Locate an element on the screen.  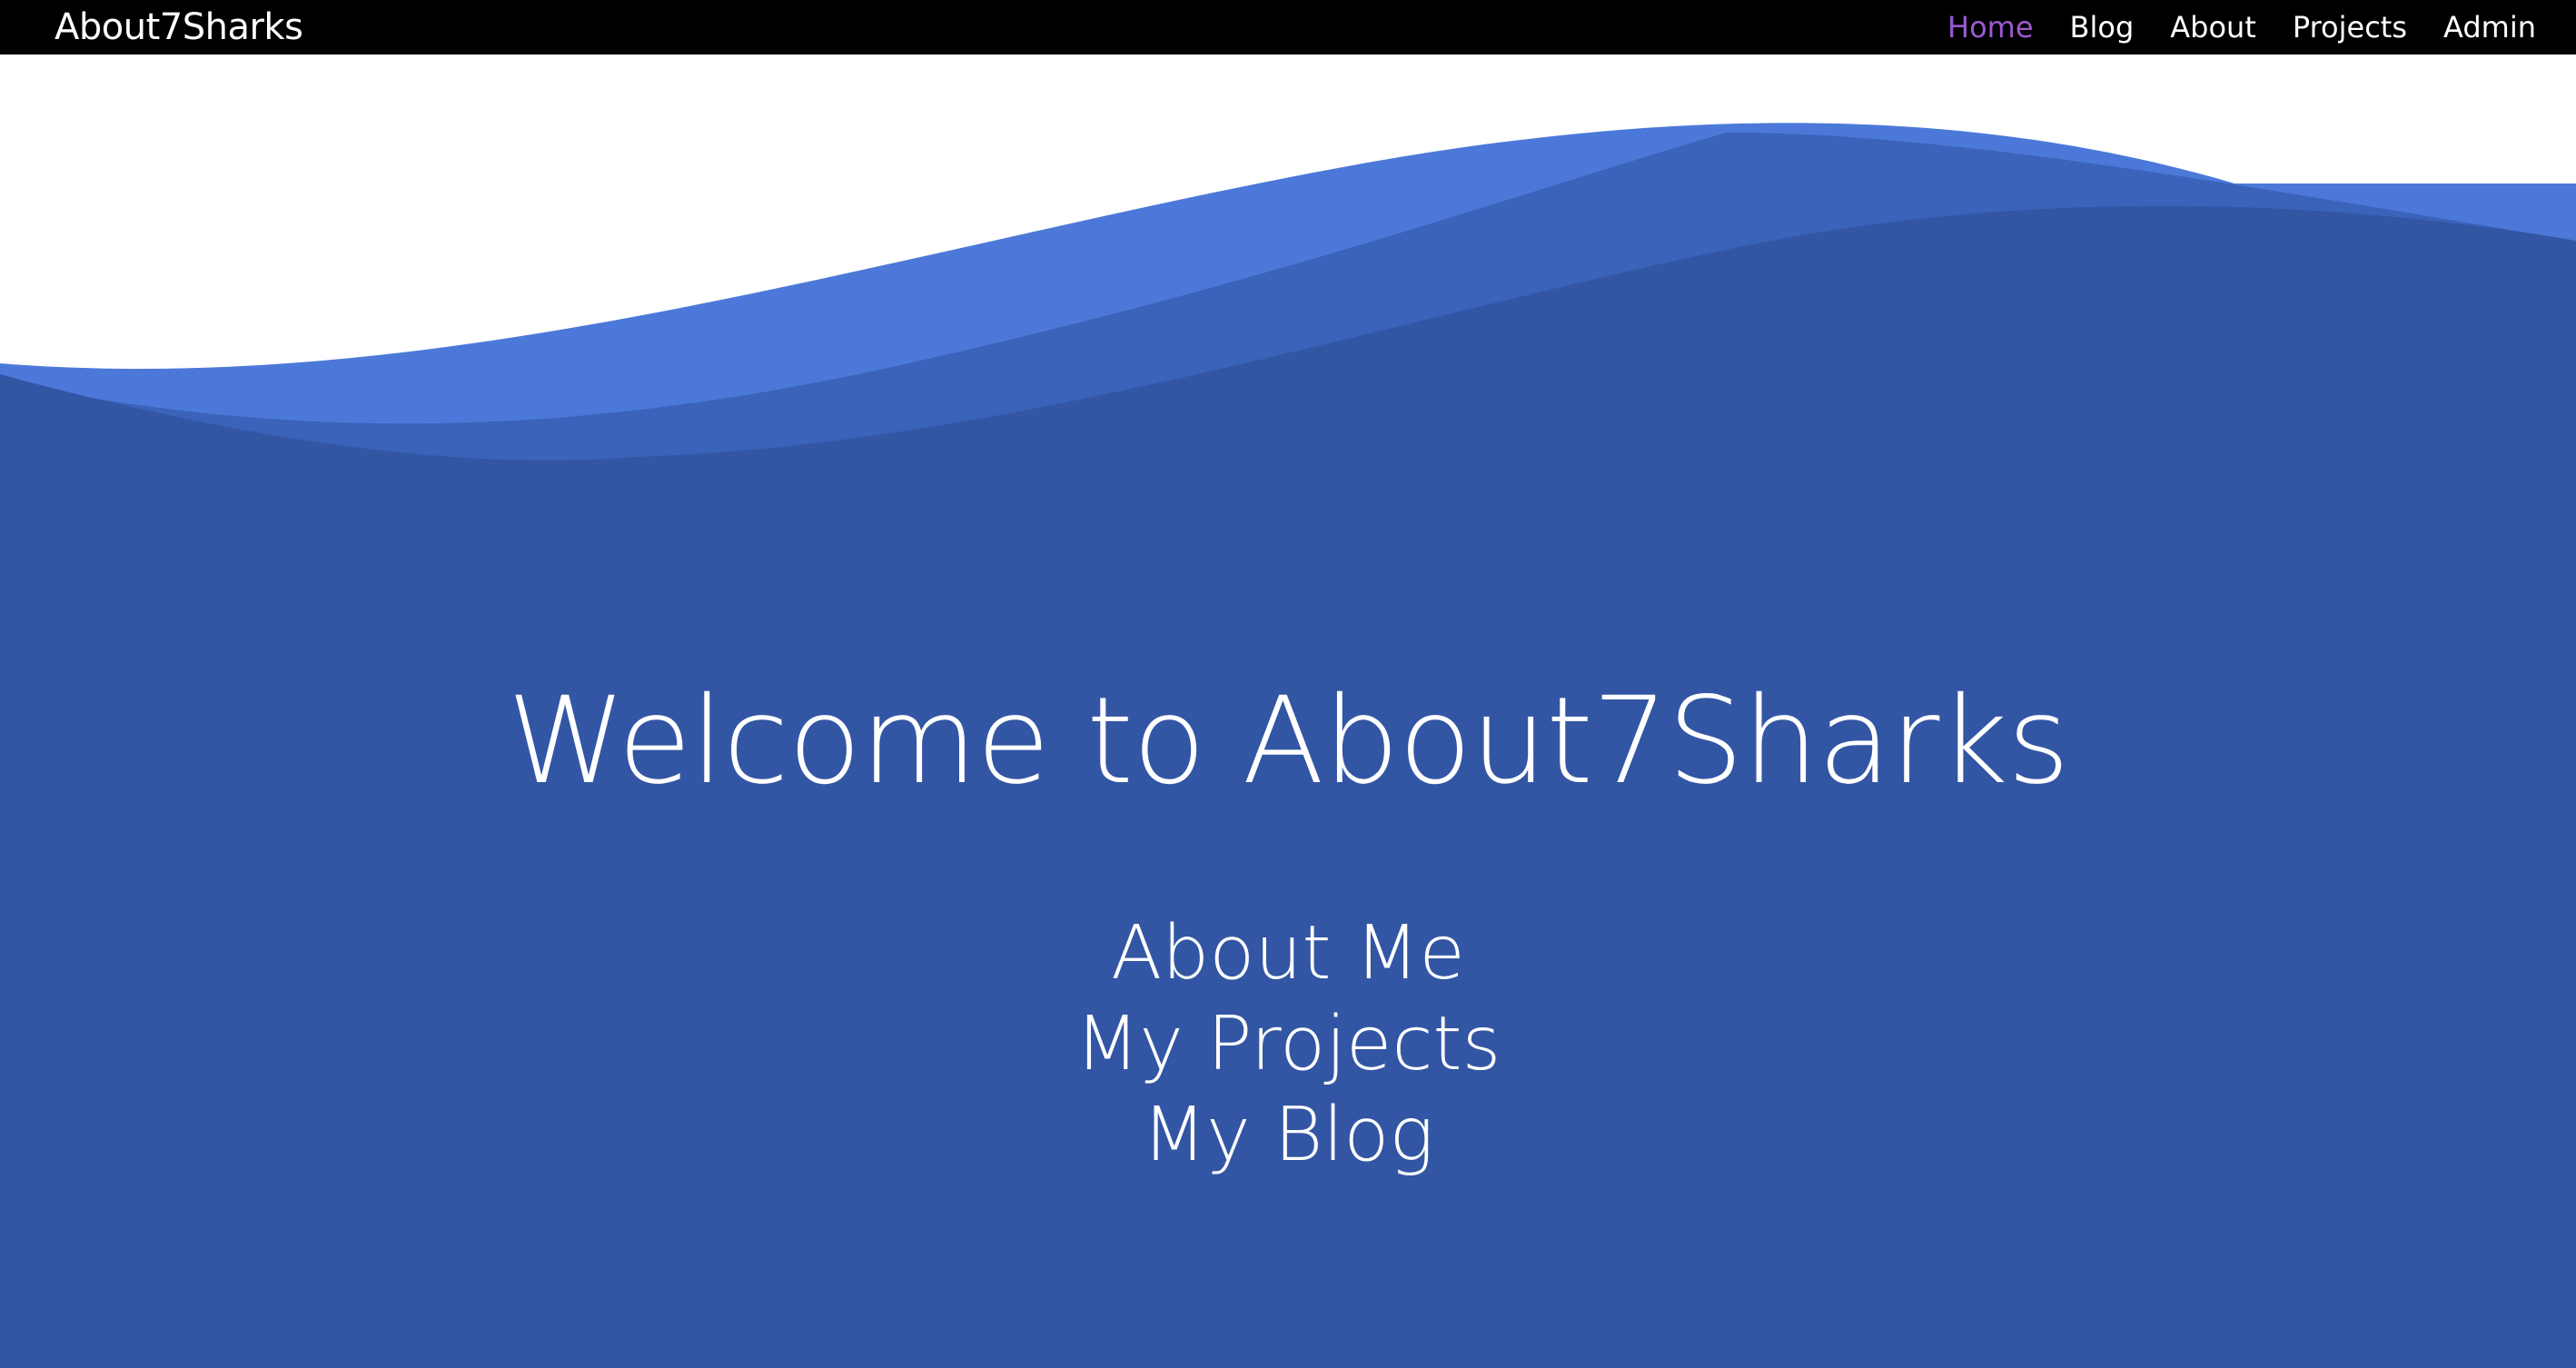
nav-menu: Home Blog About Projects Admin is located at coordinates (2241, 27).